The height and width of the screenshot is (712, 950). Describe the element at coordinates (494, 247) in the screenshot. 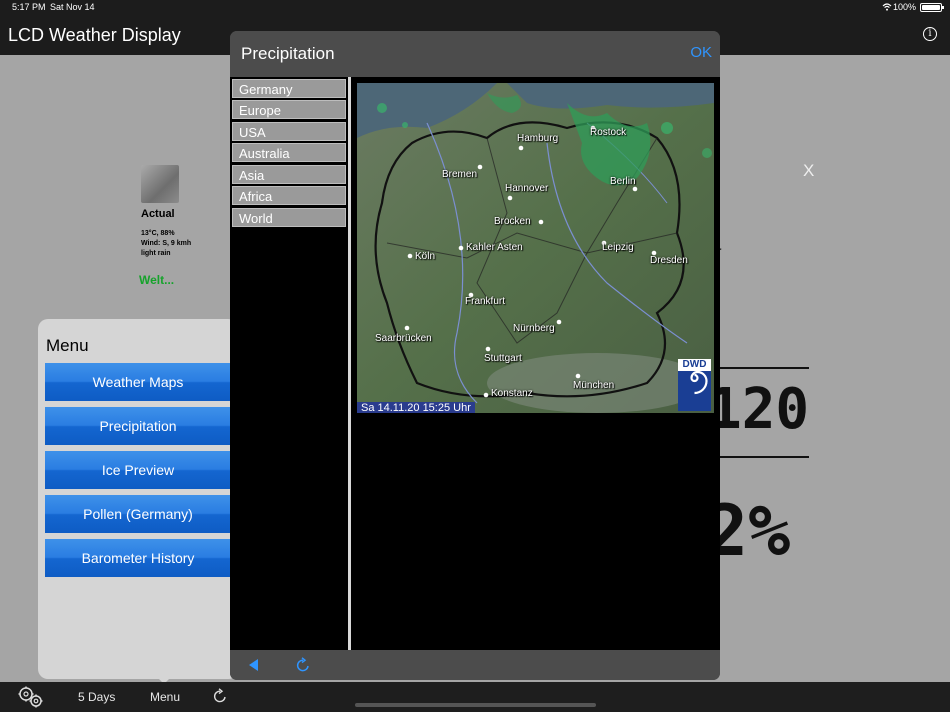

I see `map-city-label: Kahler Asten` at that location.